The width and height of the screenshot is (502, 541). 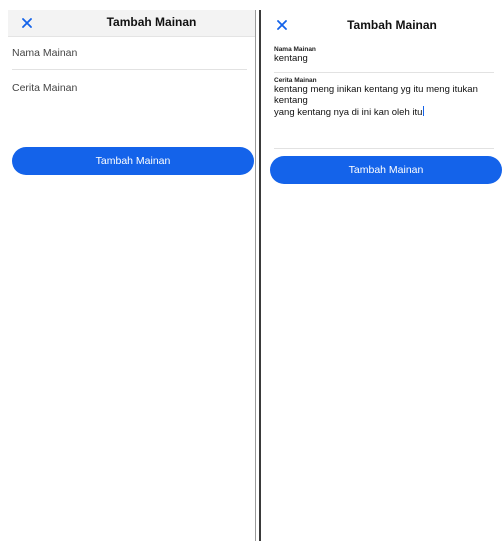 What do you see at coordinates (291, 58) in the screenshot?
I see `name-value: kentang` at bounding box center [291, 58].